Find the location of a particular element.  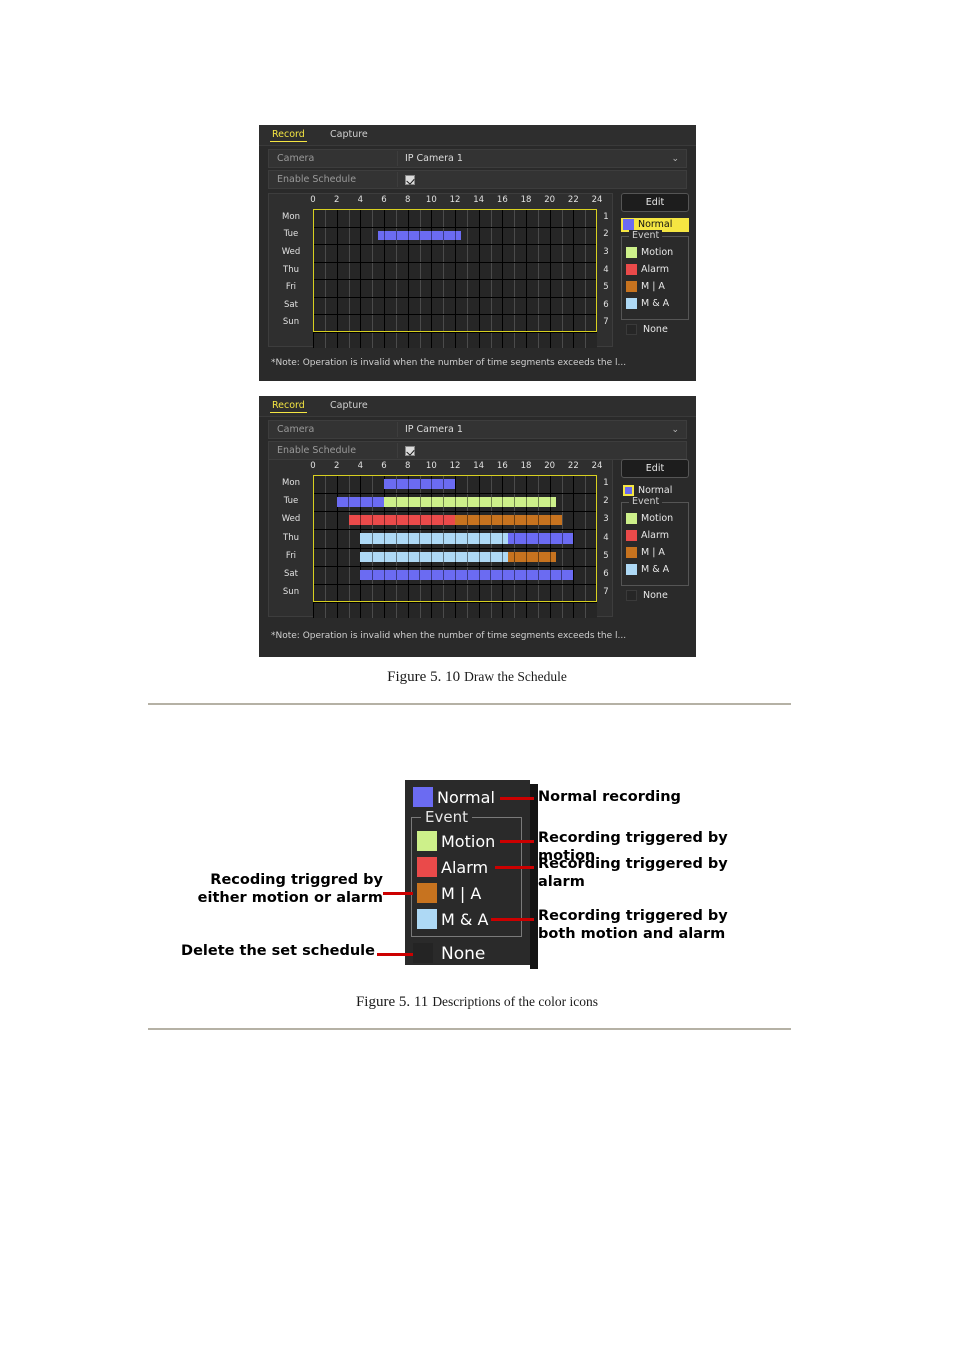

legend-label-none: None is located at coordinates (655, 595).